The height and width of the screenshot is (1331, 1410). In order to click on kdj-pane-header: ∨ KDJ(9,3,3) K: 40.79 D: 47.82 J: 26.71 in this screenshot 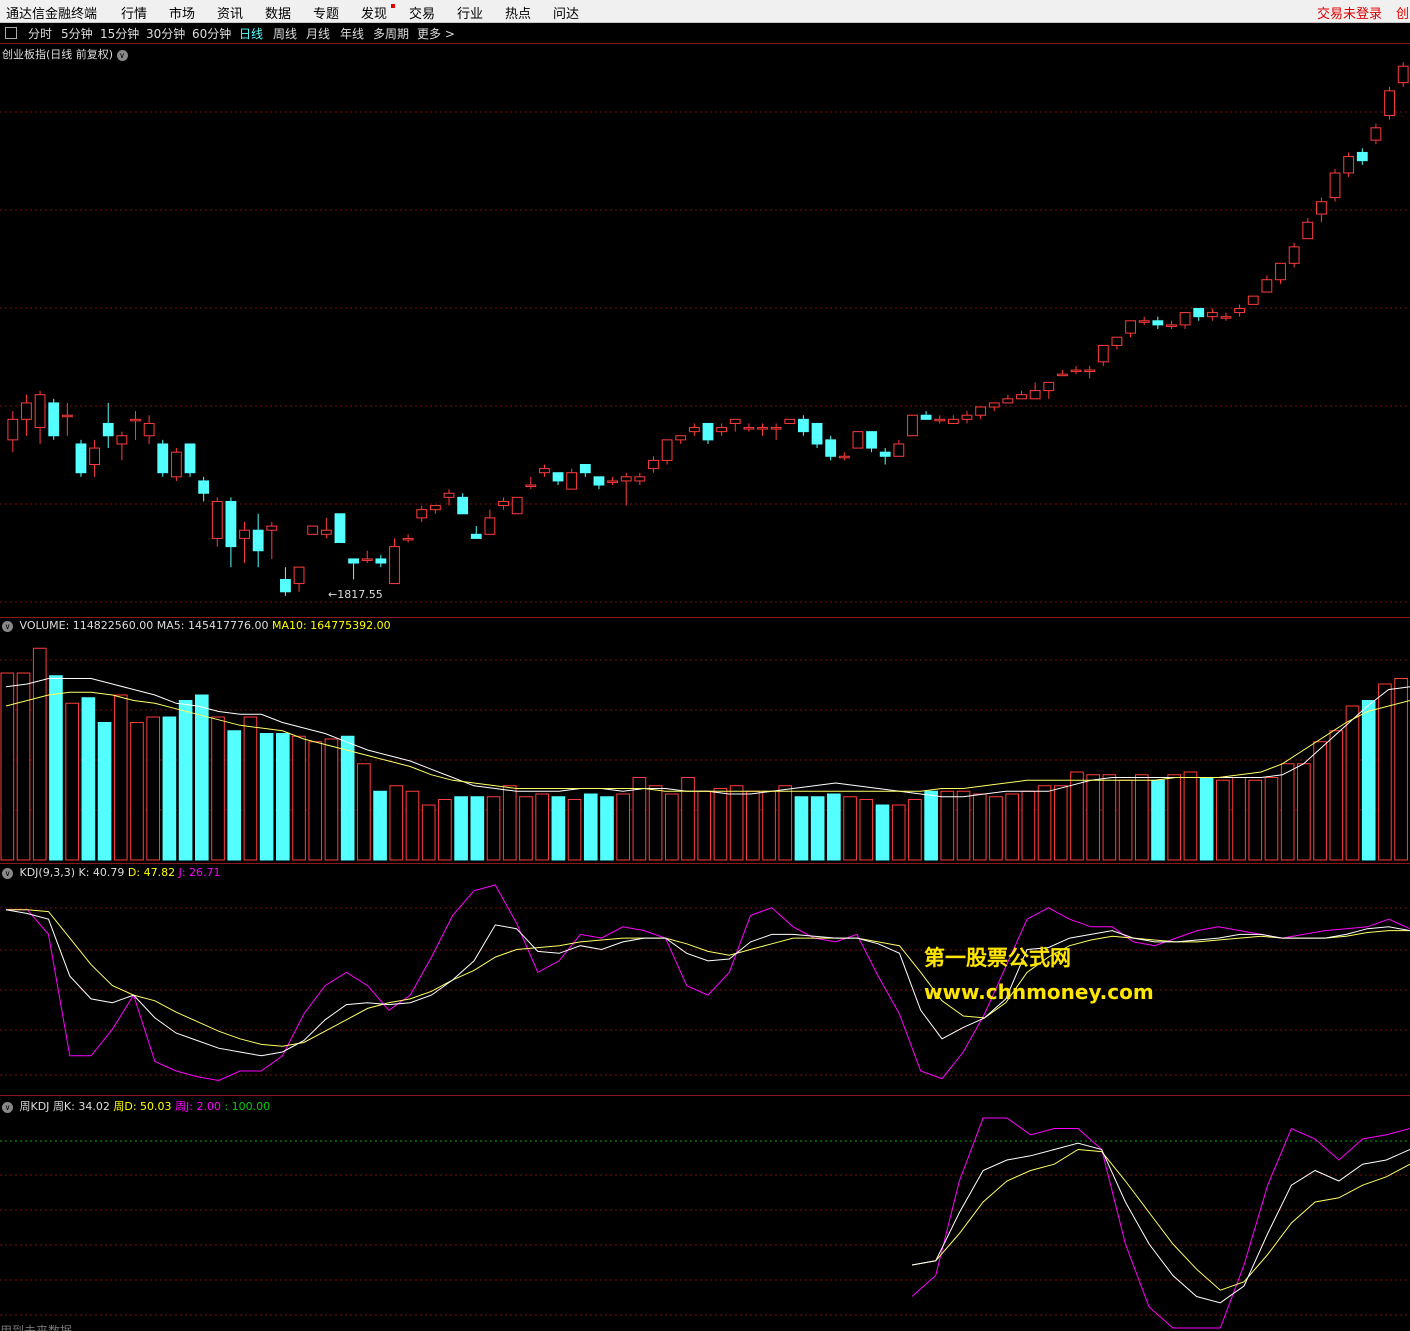, I will do `click(111, 872)`.